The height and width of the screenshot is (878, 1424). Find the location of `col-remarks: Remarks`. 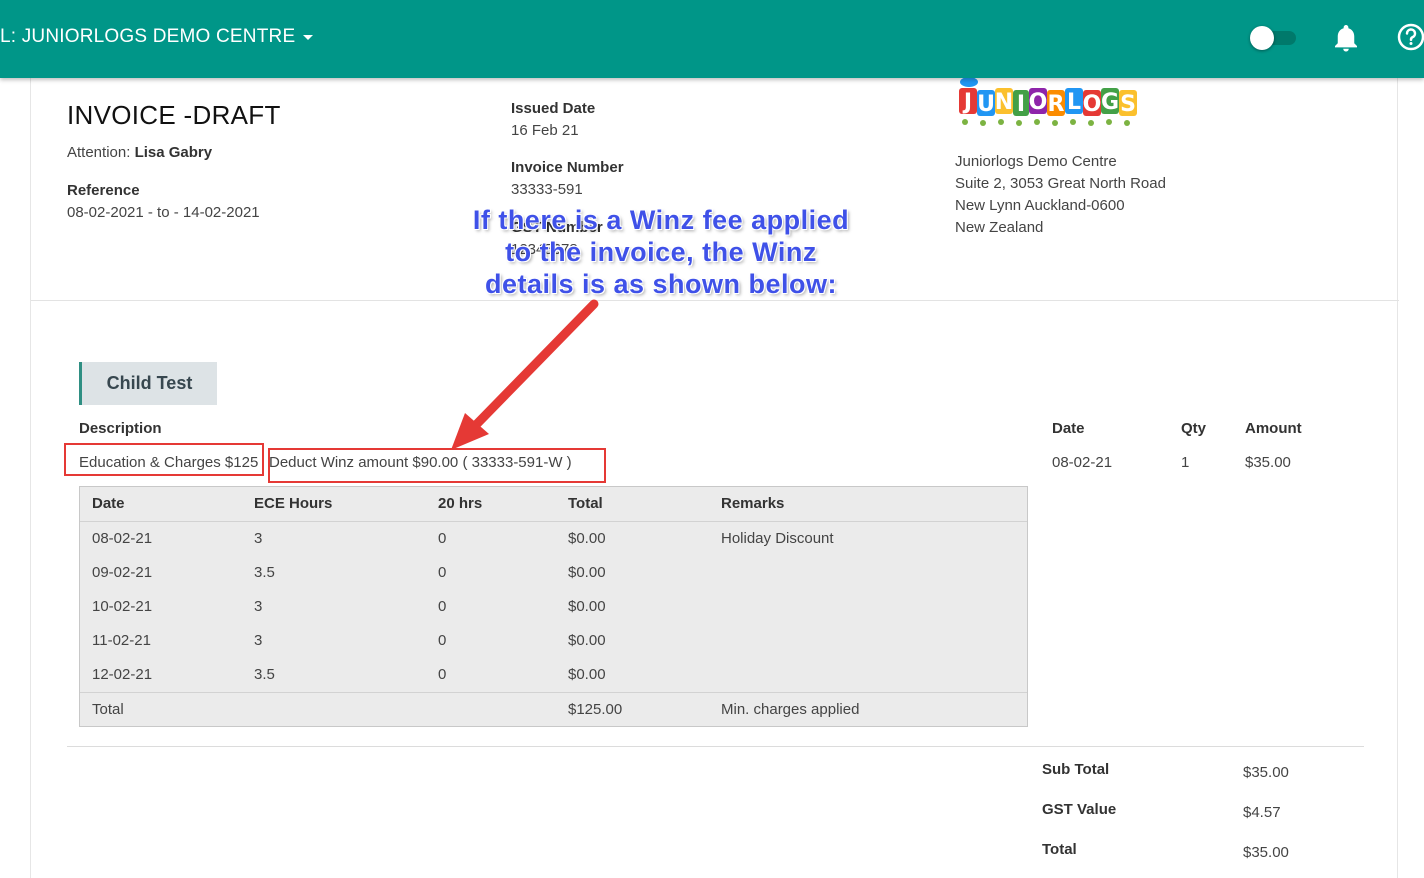

col-remarks: Remarks is located at coordinates (753, 503).